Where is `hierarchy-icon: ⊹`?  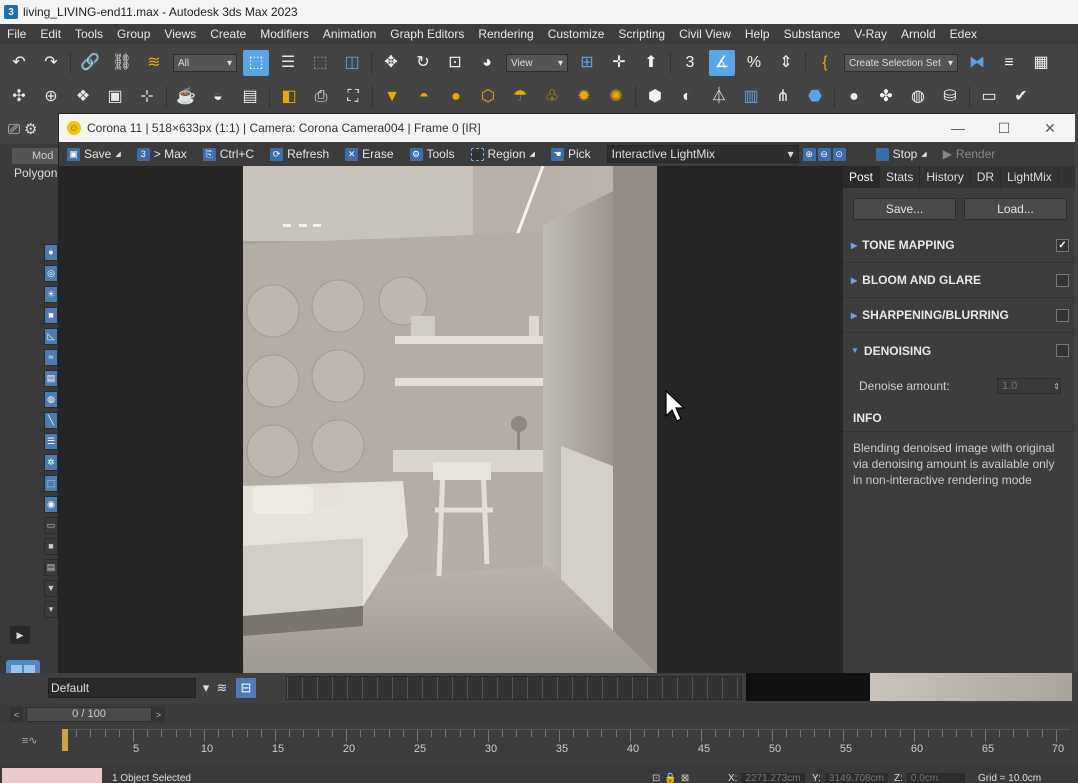 hierarchy-icon: ⊹ is located at coordinates (147, 97).